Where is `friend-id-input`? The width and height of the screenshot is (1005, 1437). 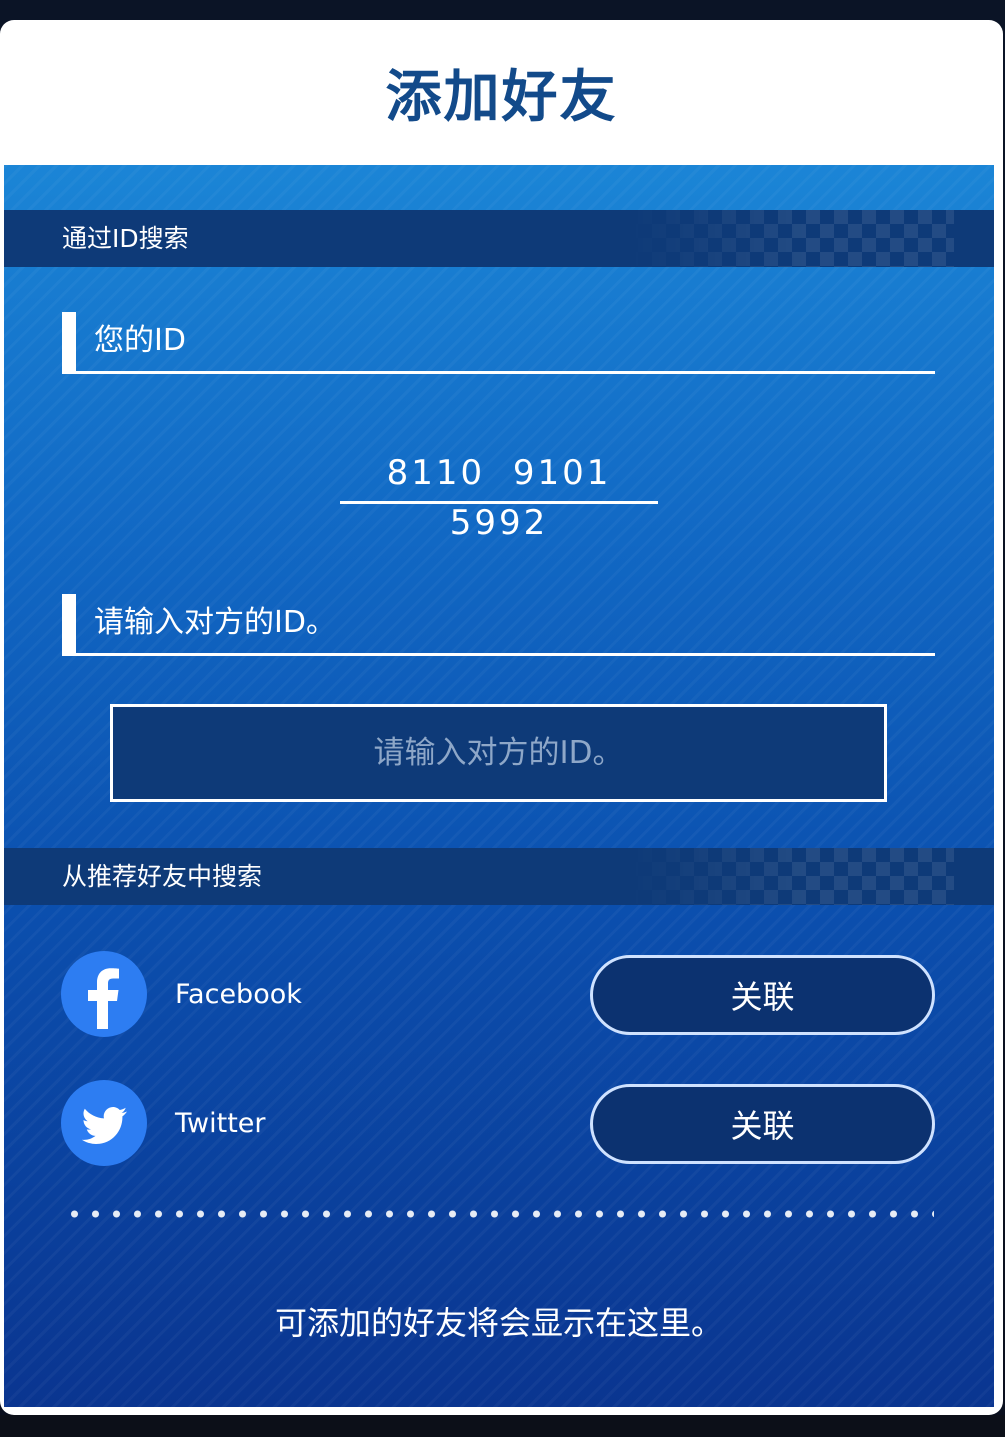
friend-id-input is located at coordinates (498, 753).